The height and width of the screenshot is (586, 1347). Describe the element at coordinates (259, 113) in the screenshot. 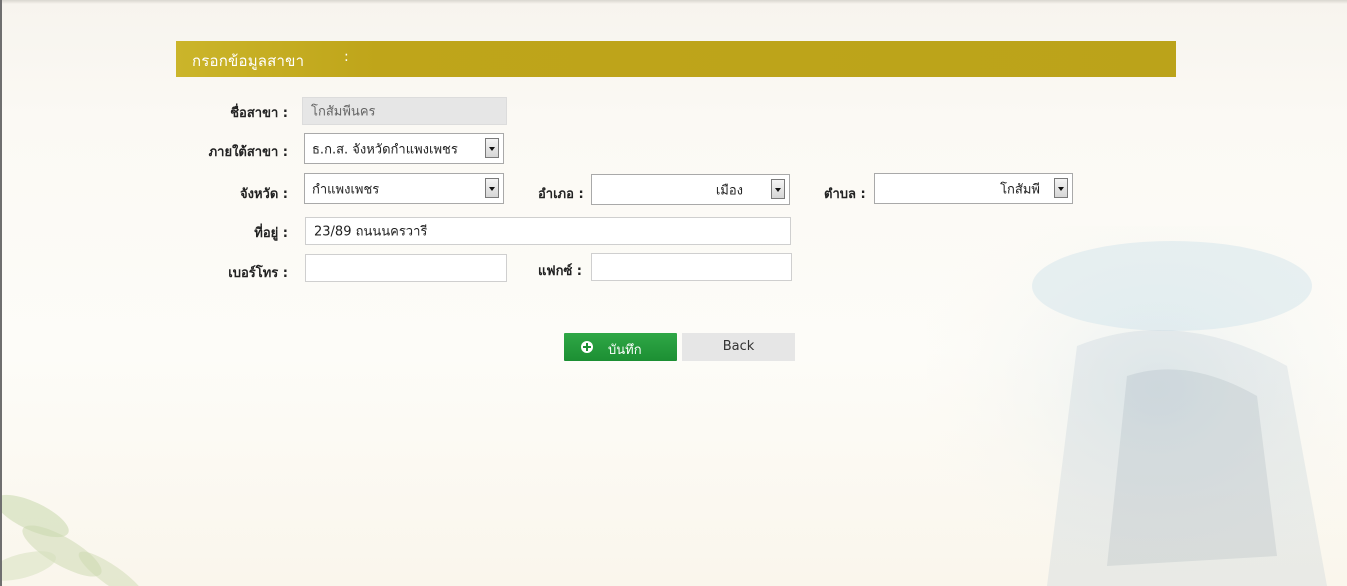

I see `branch-name-label: ชื่อสาขา :` at that location.